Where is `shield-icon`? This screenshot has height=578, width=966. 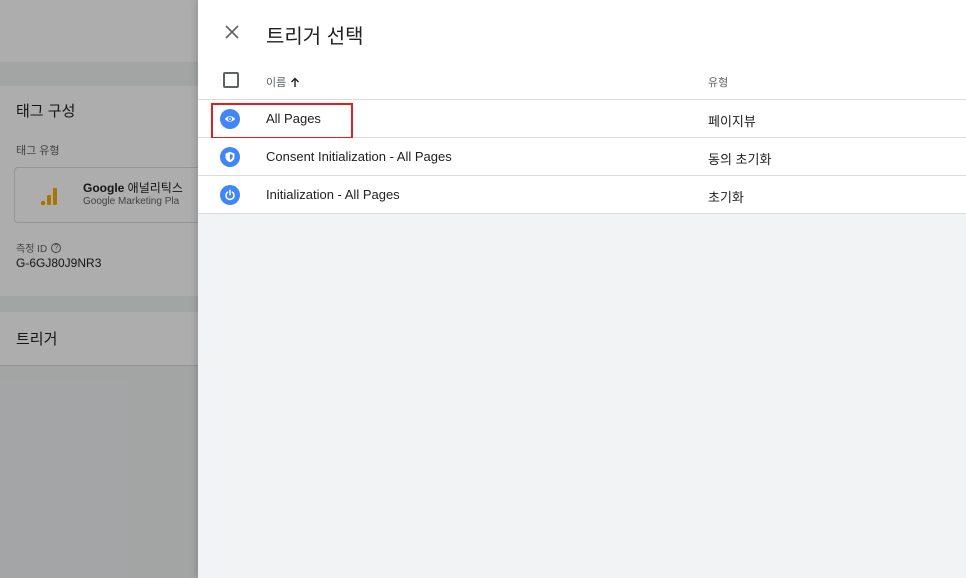
shield-icon is located at coordinates (230, 157).